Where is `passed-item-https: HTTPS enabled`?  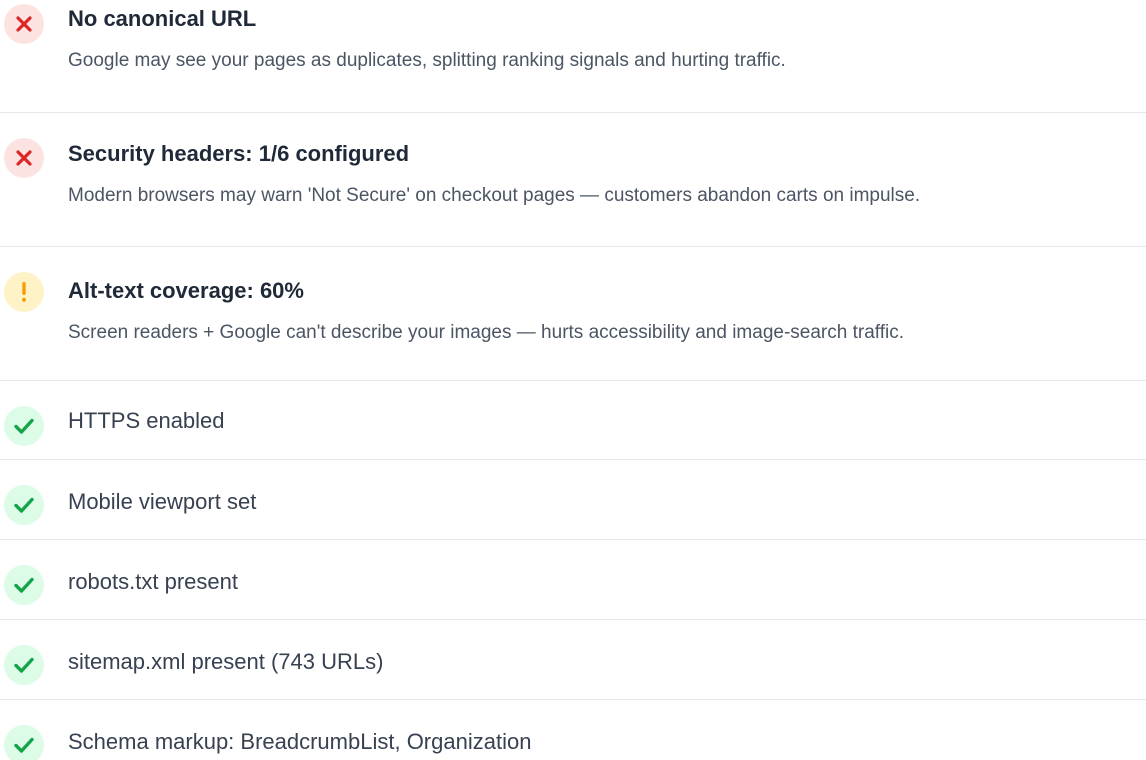
passed-item-https: HTTPS enabled is located at coordinates (573, 420).